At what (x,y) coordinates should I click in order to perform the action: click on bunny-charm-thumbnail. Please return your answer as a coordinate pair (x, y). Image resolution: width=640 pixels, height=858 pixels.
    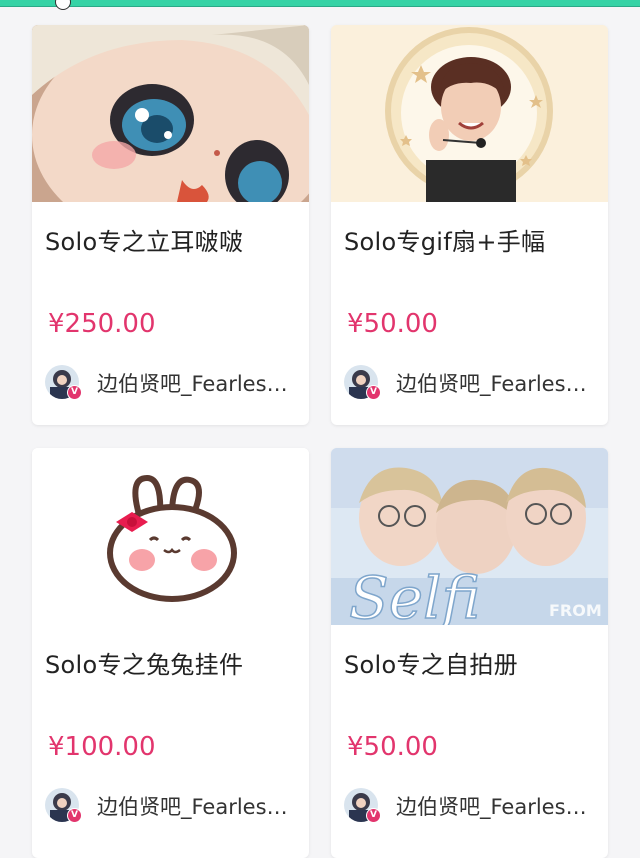
    Looking at the image, I should click on (170, 536).